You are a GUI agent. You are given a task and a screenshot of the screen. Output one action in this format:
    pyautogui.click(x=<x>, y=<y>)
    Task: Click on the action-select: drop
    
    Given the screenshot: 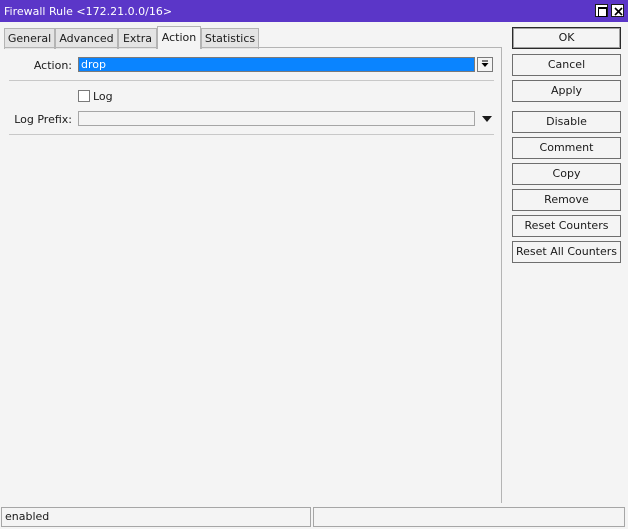 What is the action you would take?
    pyautogui.click(x=276, y=64)
    